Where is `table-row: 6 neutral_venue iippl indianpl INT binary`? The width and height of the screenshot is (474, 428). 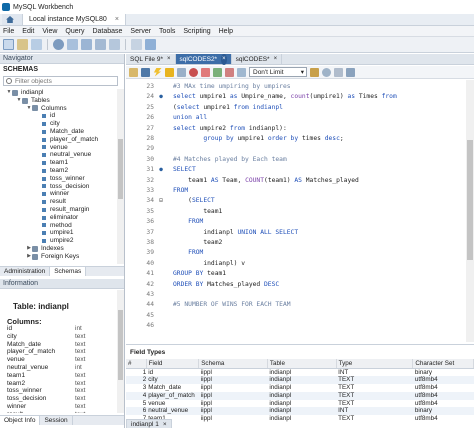 table-row: 6 neutral_venue iippl indianpl INT binary is located at coordinates (300, 411).